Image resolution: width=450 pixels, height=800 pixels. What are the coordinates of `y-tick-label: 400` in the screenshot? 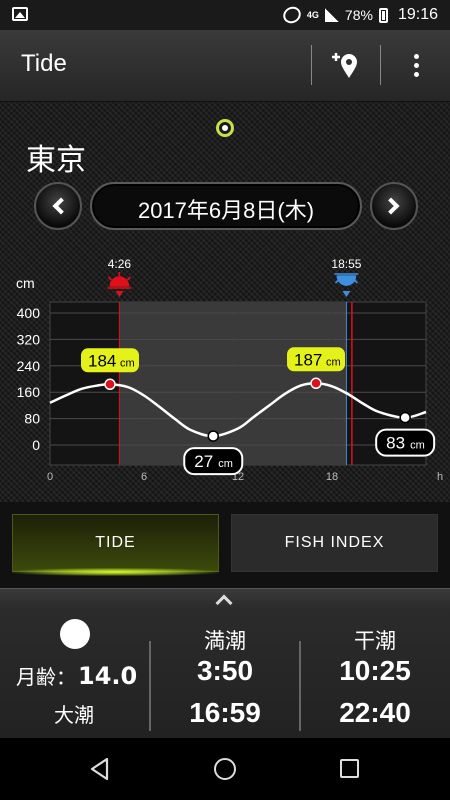 It's located at (29, 313).